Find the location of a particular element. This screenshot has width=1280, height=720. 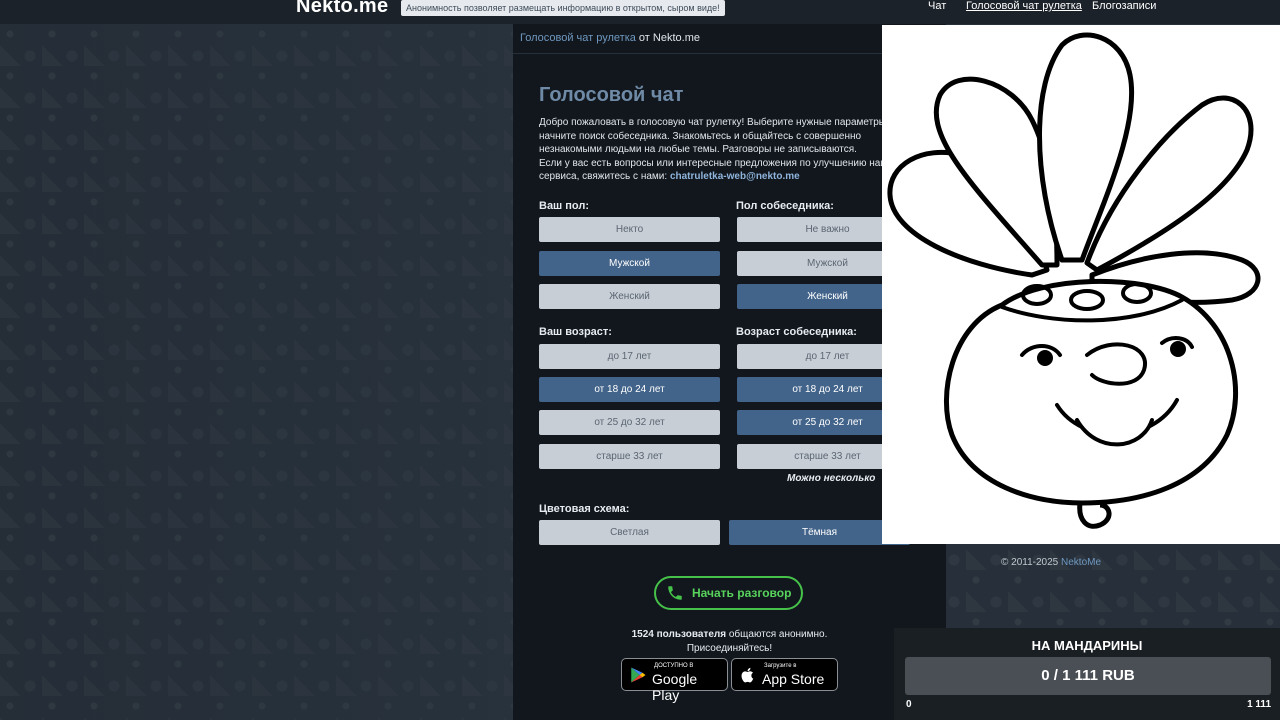

your-gender-label: Ваш пол: is located at coordinates (564, 206).